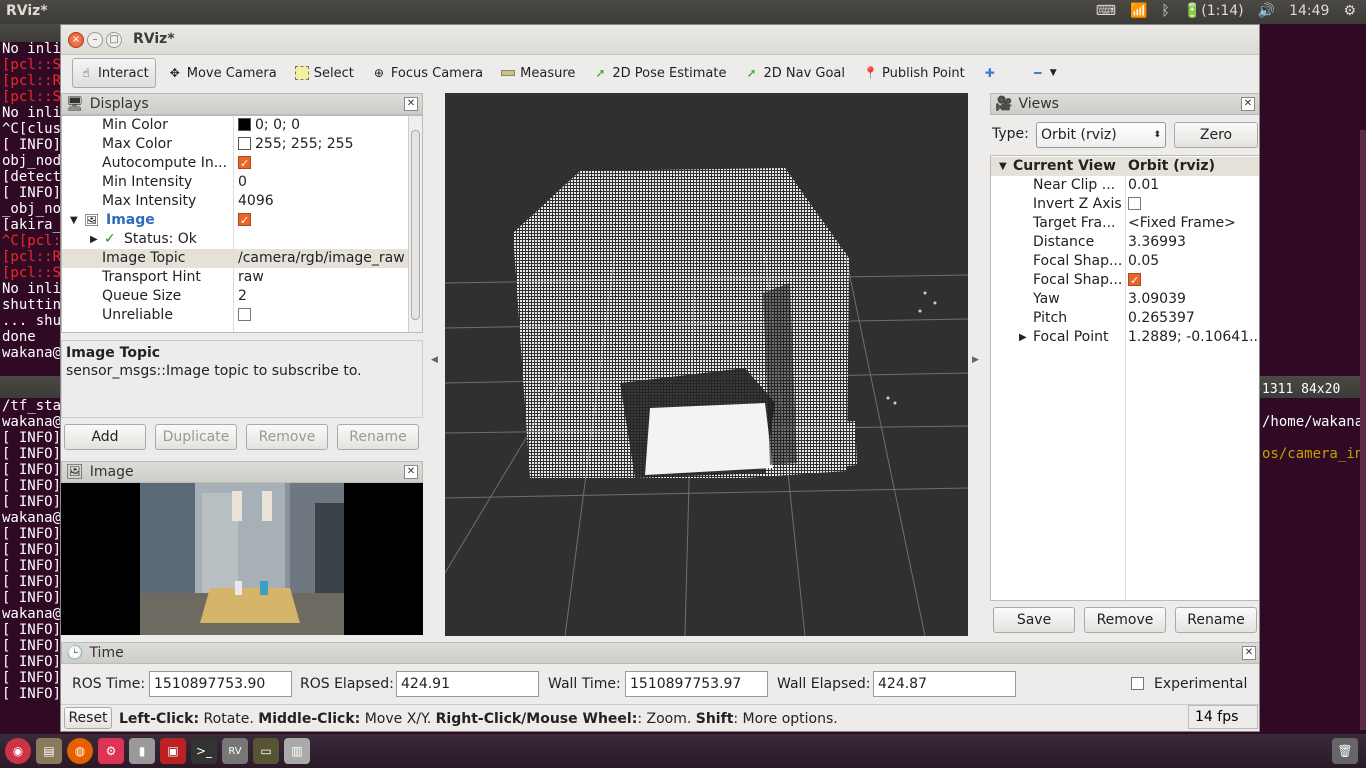 The width and height of the screenshot is (1366, 768). Describe the element at coordinates (1266, 11) in the screenshot. I see `volume-icon: 🔊` at that location.